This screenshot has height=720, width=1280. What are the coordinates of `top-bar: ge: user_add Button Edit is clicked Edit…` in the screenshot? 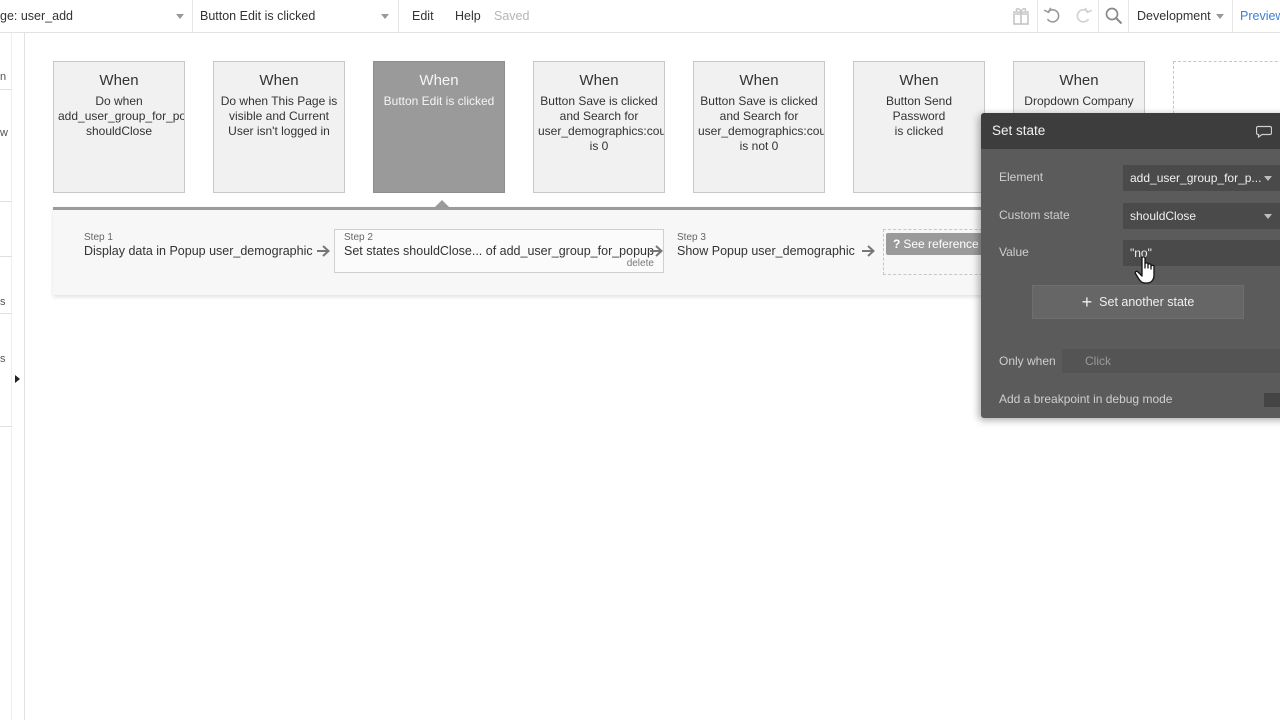 It's located at (640, 16).